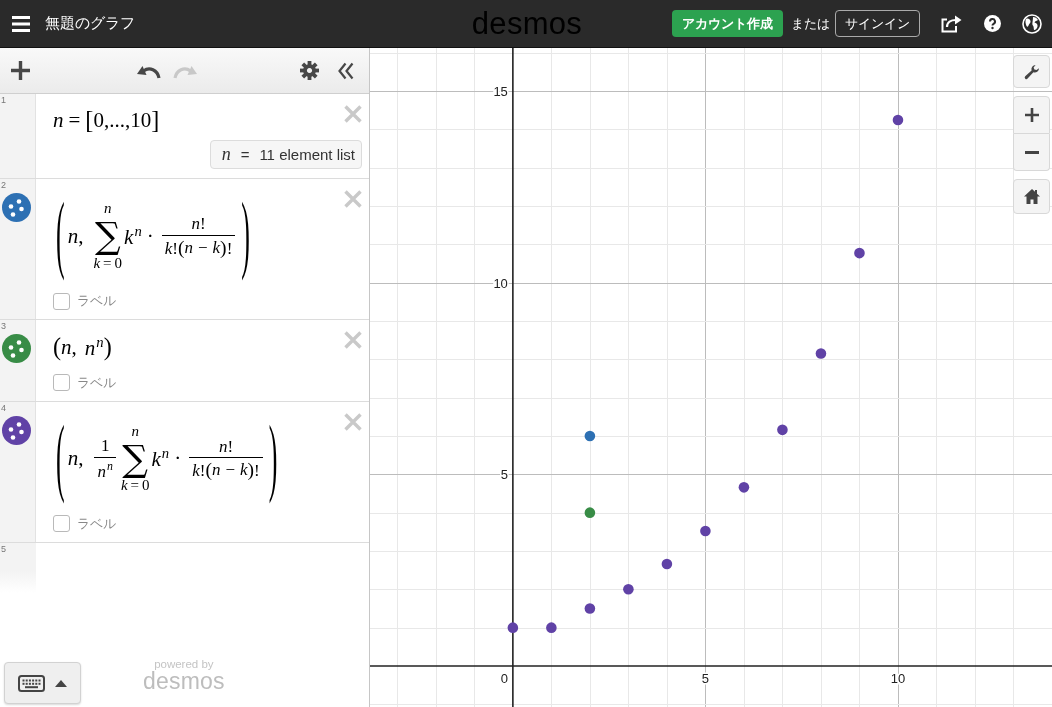  What do you see at coordinates (3, 407) in the screenshot?
I see `line-number: 4` at bounding box center [3, 407].